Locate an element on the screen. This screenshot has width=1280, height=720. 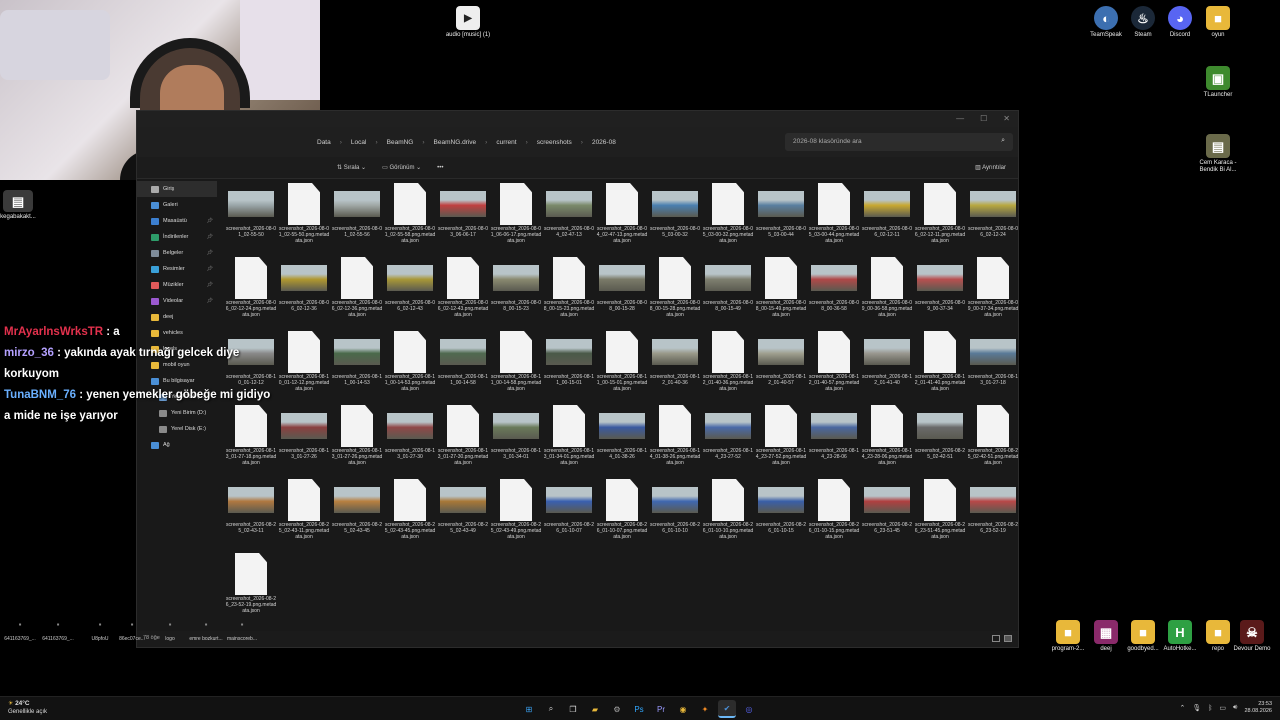
breadcrumb-2026-08: 2026-08 is located at coordinates (604, 142).